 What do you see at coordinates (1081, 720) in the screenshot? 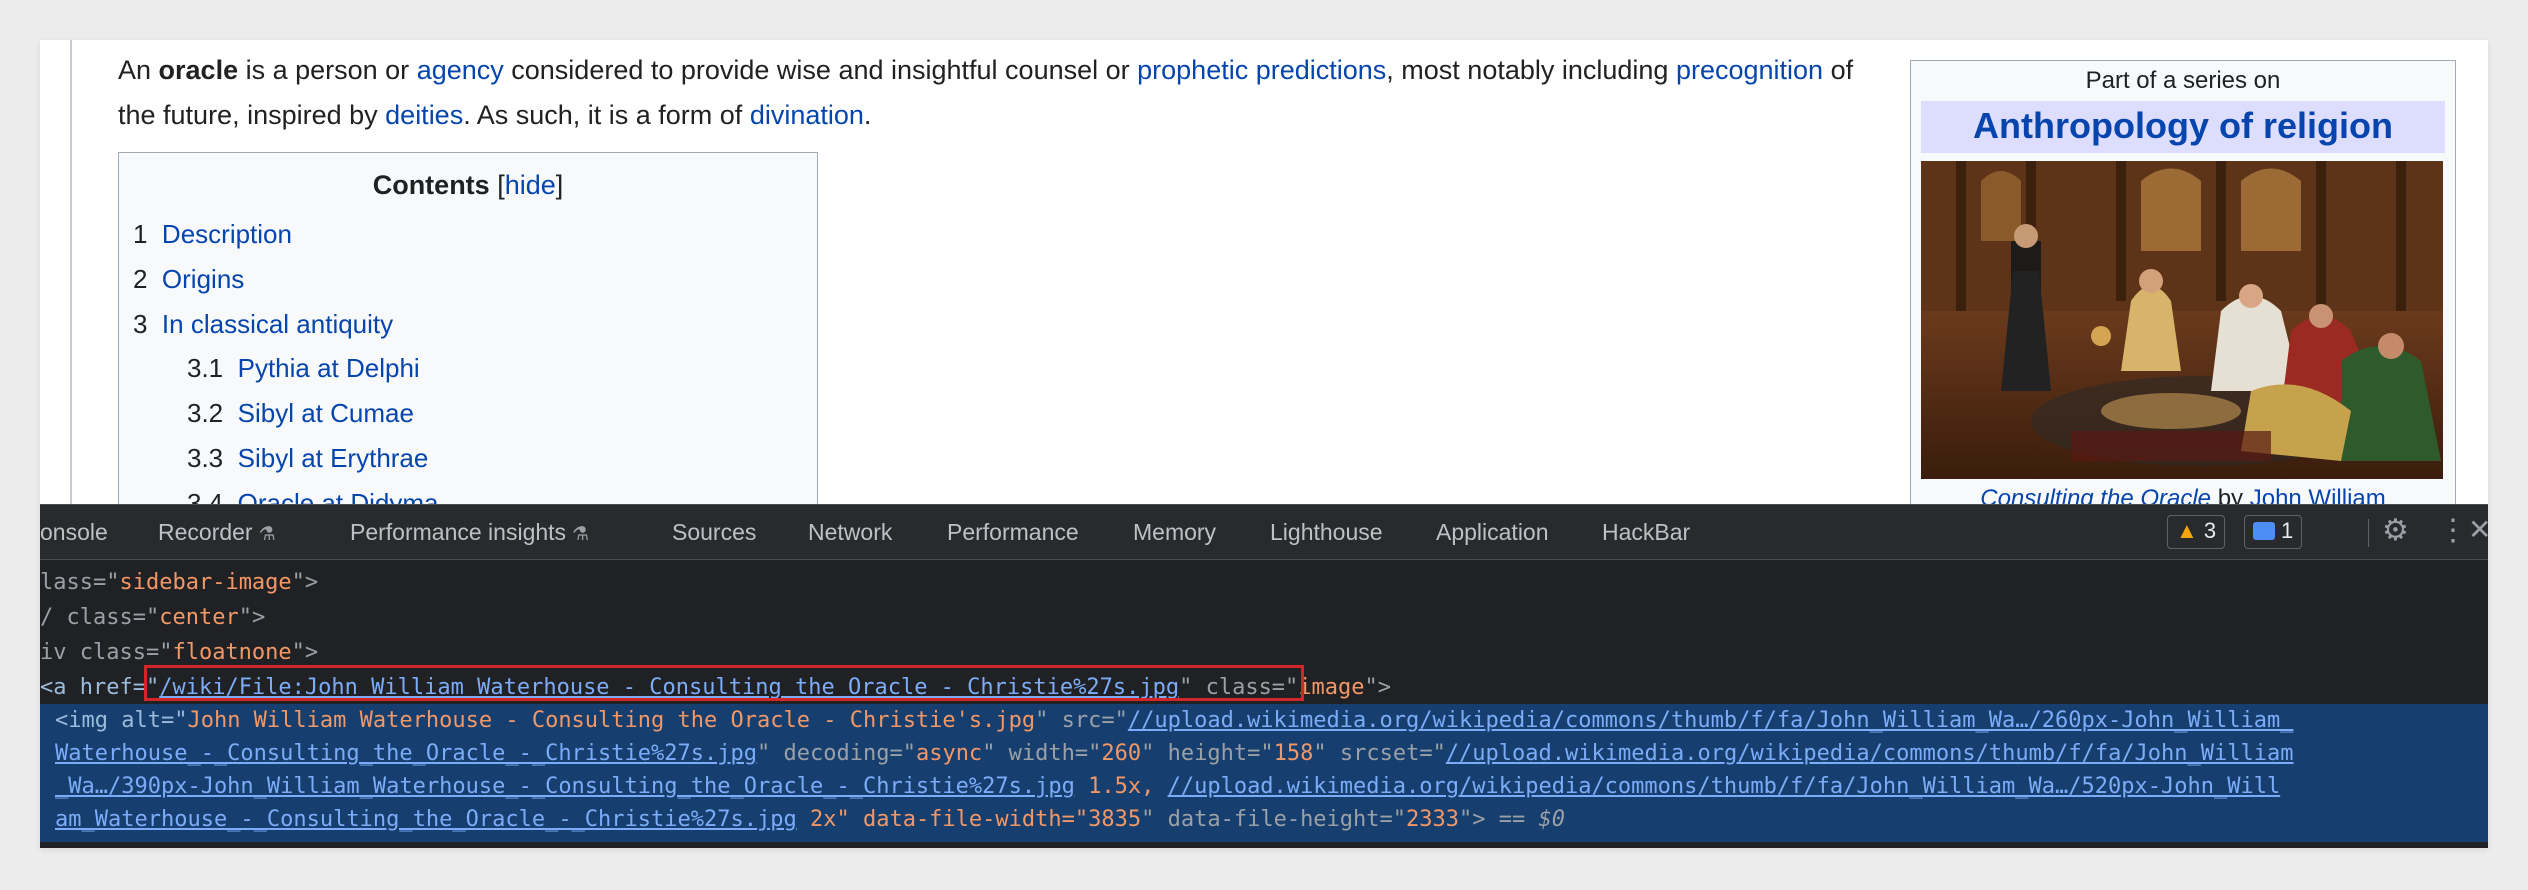
I see `dom-attr: " src="` at bounding box center [1081, 720].